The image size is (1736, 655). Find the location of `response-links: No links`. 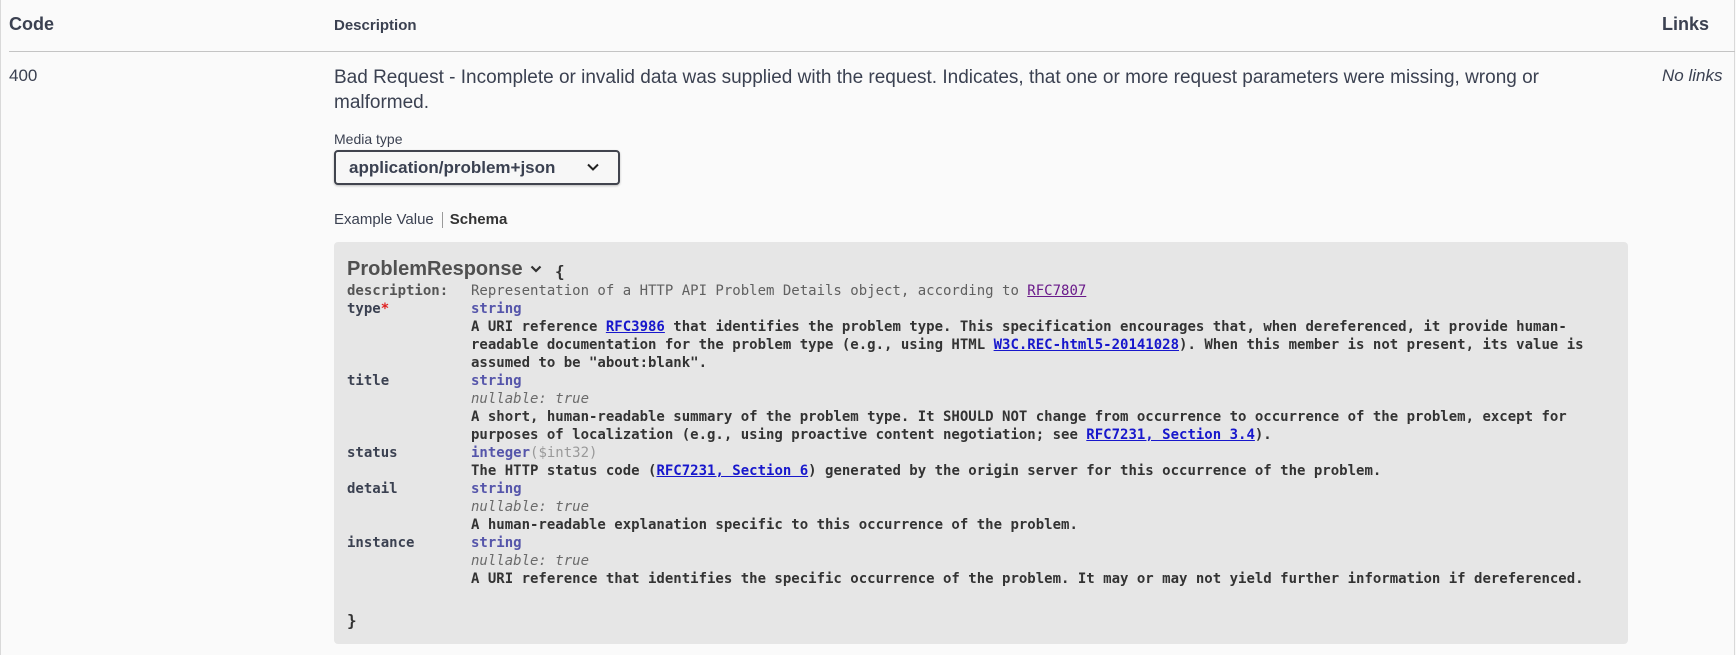

response-links: No links is located at coordinates (1692, 75).